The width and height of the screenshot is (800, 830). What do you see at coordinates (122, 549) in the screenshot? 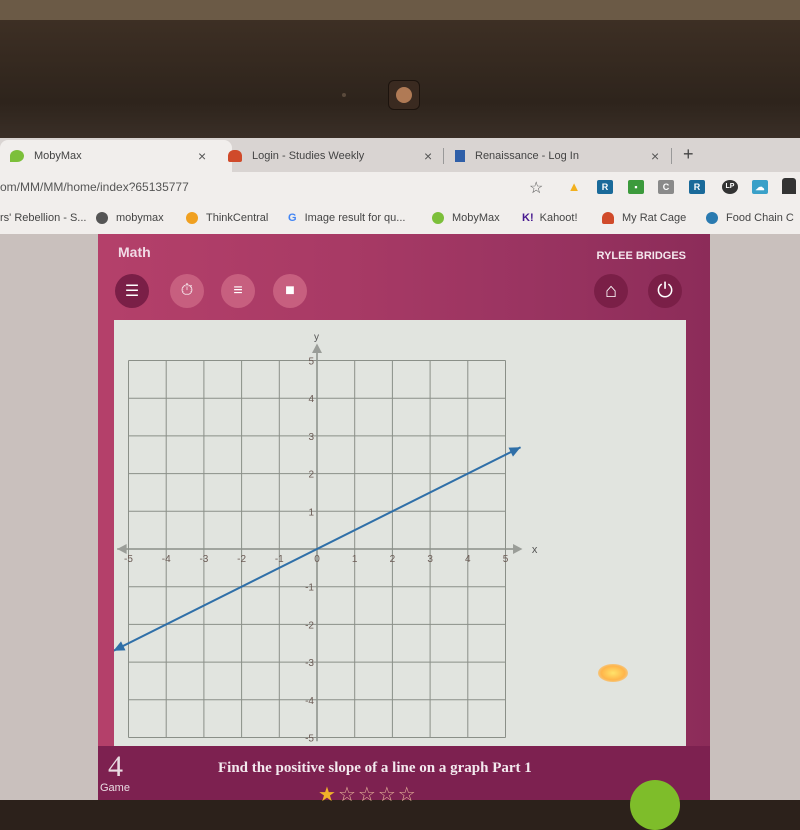
I see `x-axis-arrow-left` at bounding box center [122, 549].